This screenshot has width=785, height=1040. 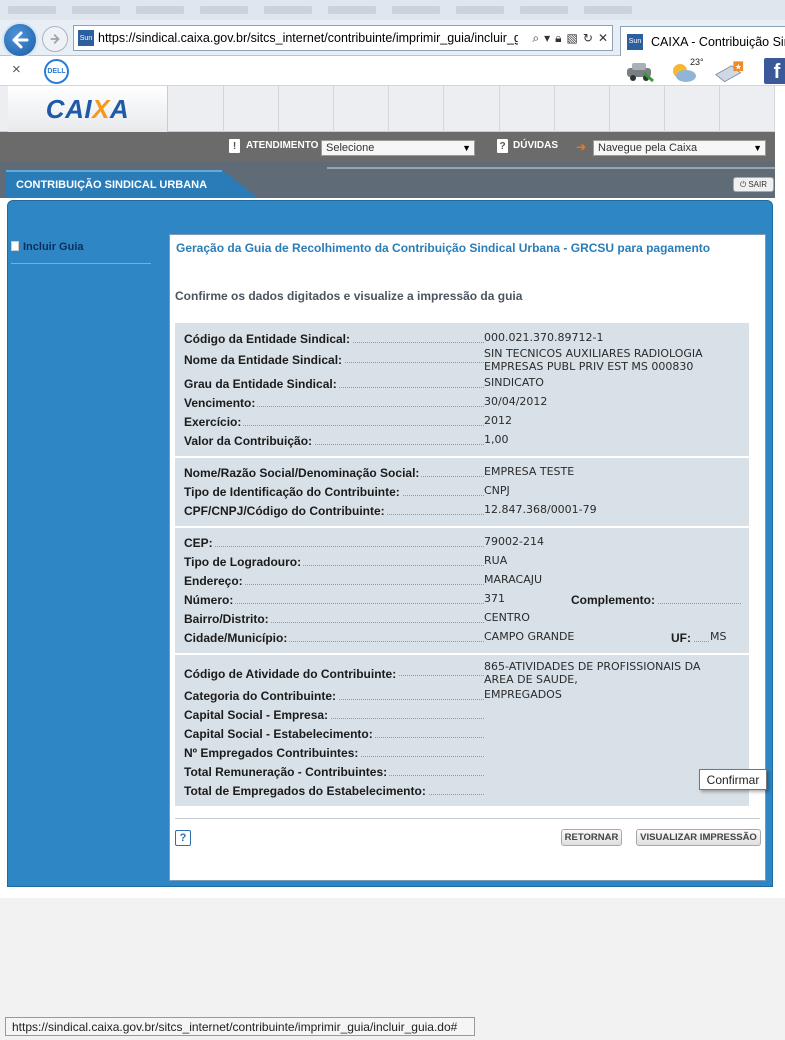 I want to click on caixa-header: CAIXA, so click(x=388, y=109).